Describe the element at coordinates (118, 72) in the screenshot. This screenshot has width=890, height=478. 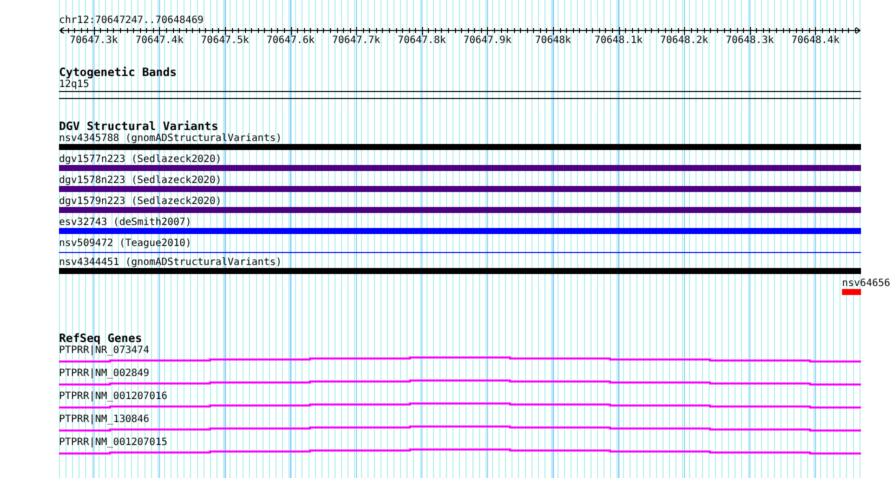
I see `track-title: Cytogenetic Bands` at that location.